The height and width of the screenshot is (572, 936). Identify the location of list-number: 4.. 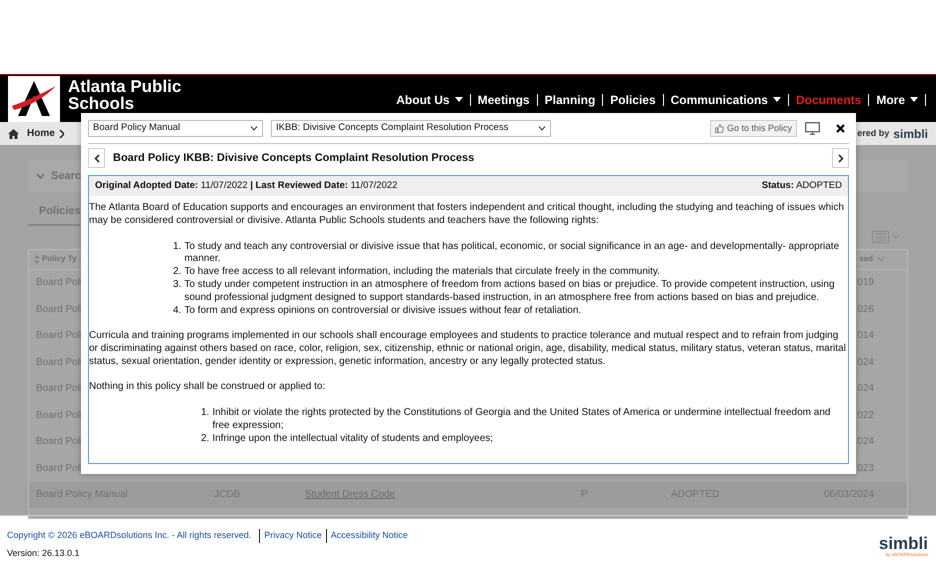
(177, 311).